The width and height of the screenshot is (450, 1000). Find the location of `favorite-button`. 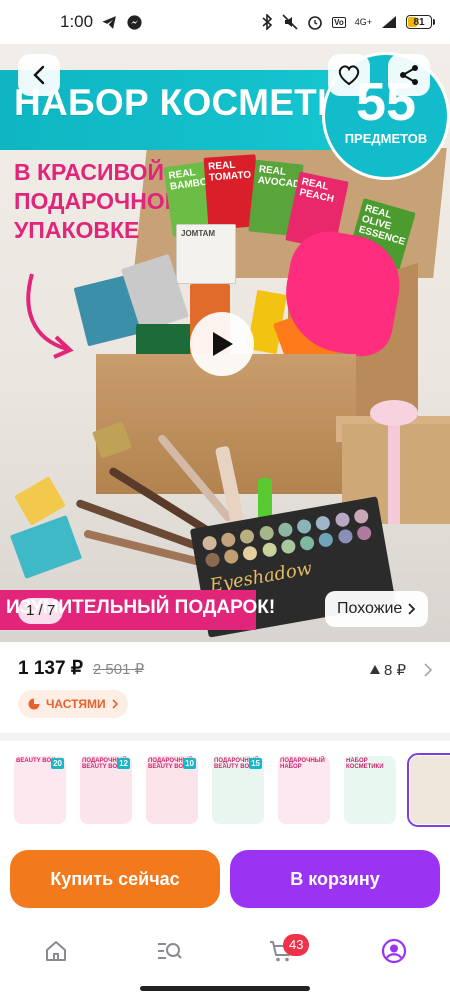

favorite-button is located at coordinates (349, 75).